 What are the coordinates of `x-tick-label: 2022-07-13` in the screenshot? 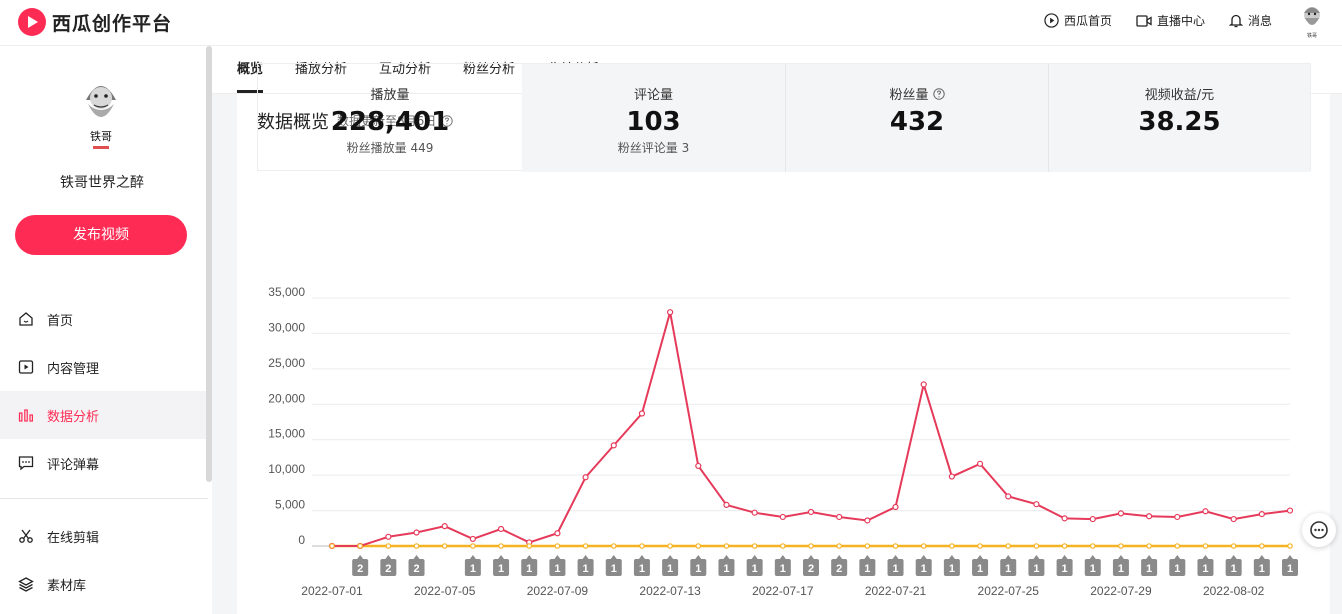 It's located at (670, 591).